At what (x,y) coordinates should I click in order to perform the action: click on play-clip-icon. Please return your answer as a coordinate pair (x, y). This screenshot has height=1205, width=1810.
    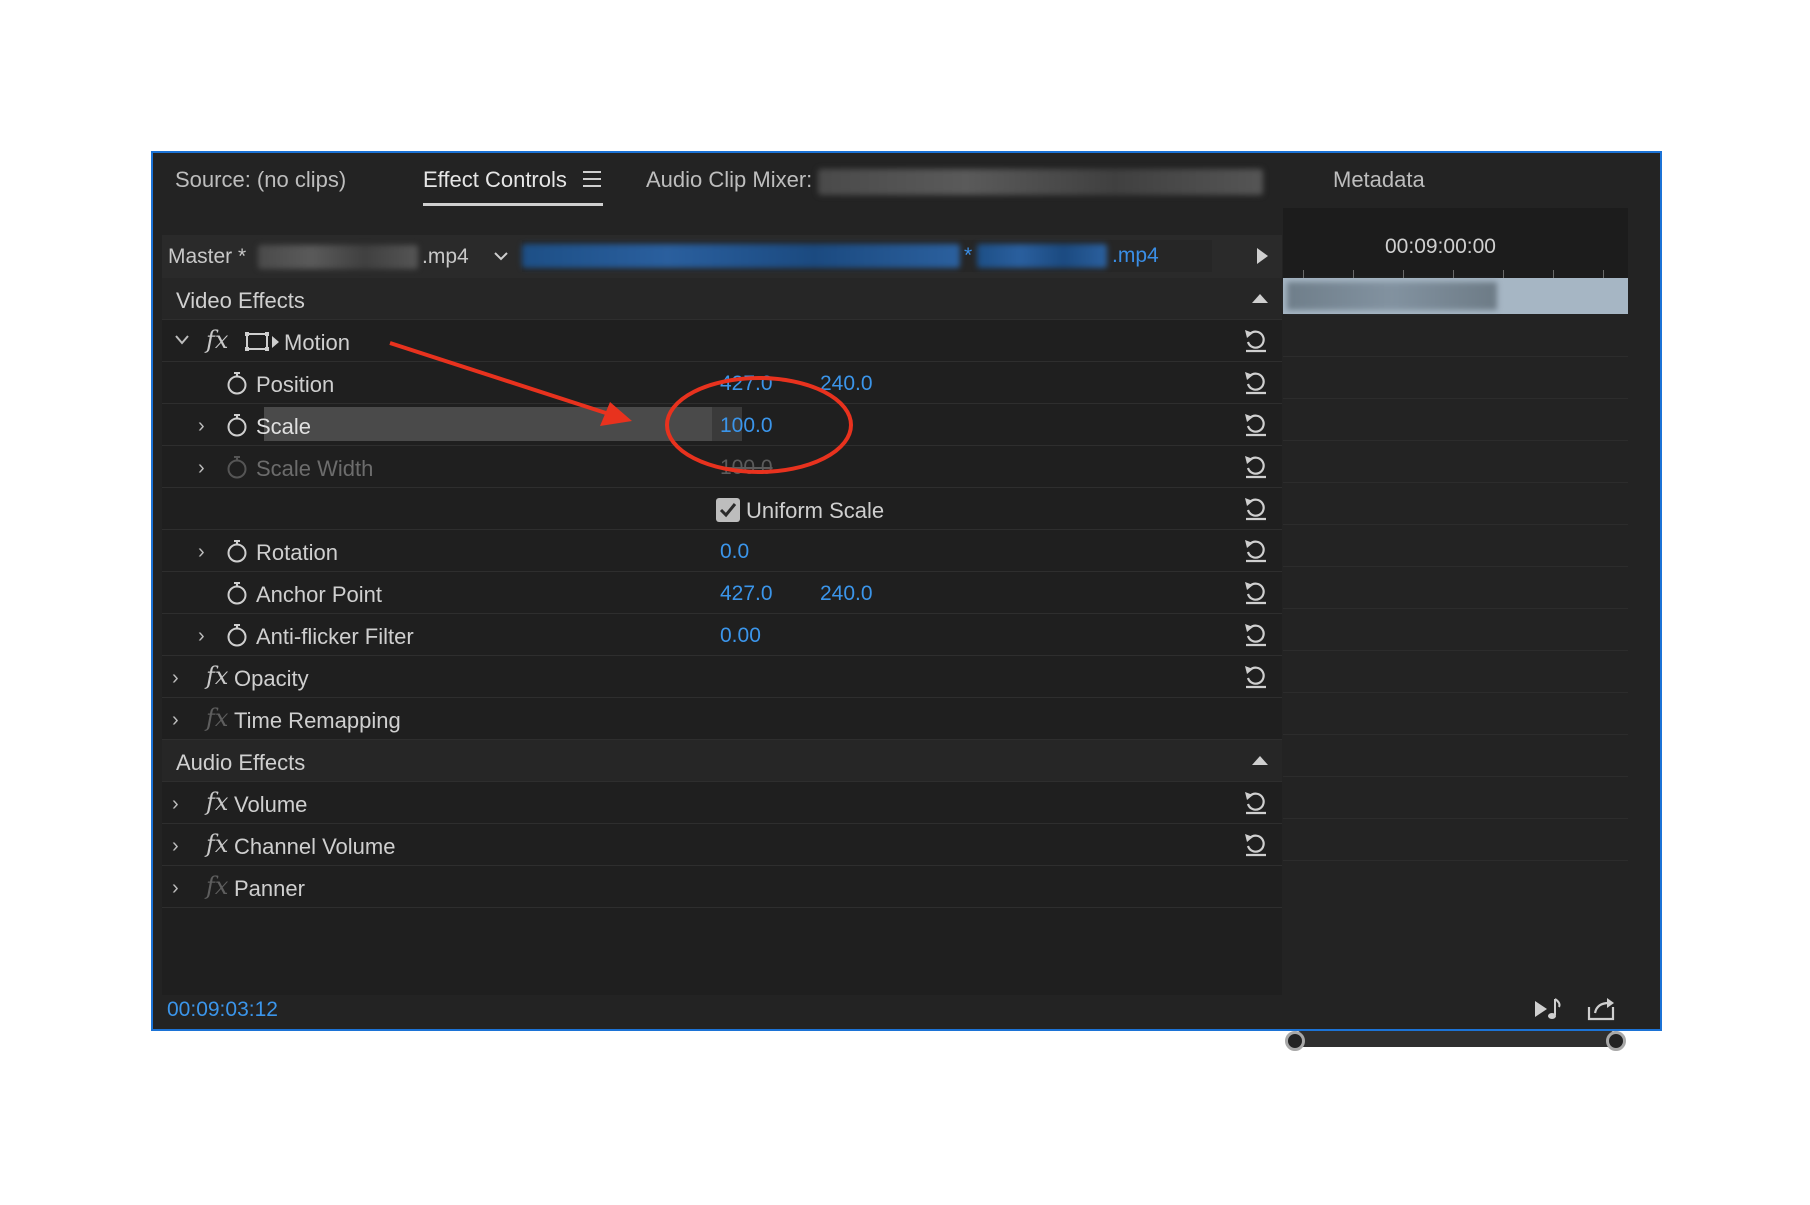
    Looking at the image, I should click on (1262, 256).